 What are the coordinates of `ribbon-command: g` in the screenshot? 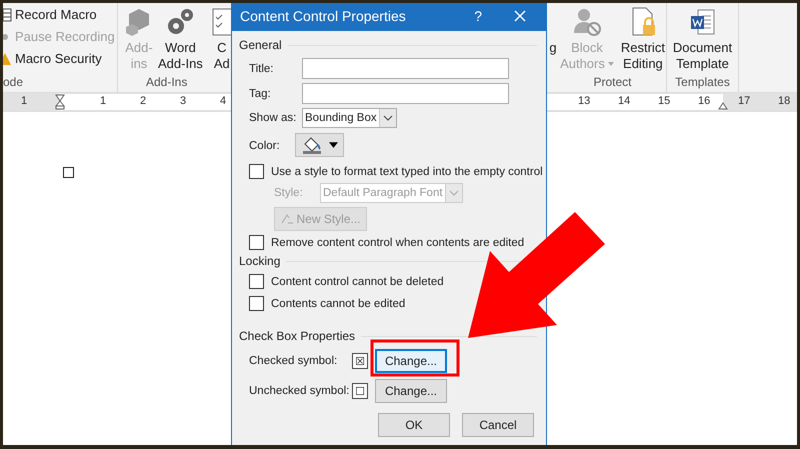 It's located at (553, 31).